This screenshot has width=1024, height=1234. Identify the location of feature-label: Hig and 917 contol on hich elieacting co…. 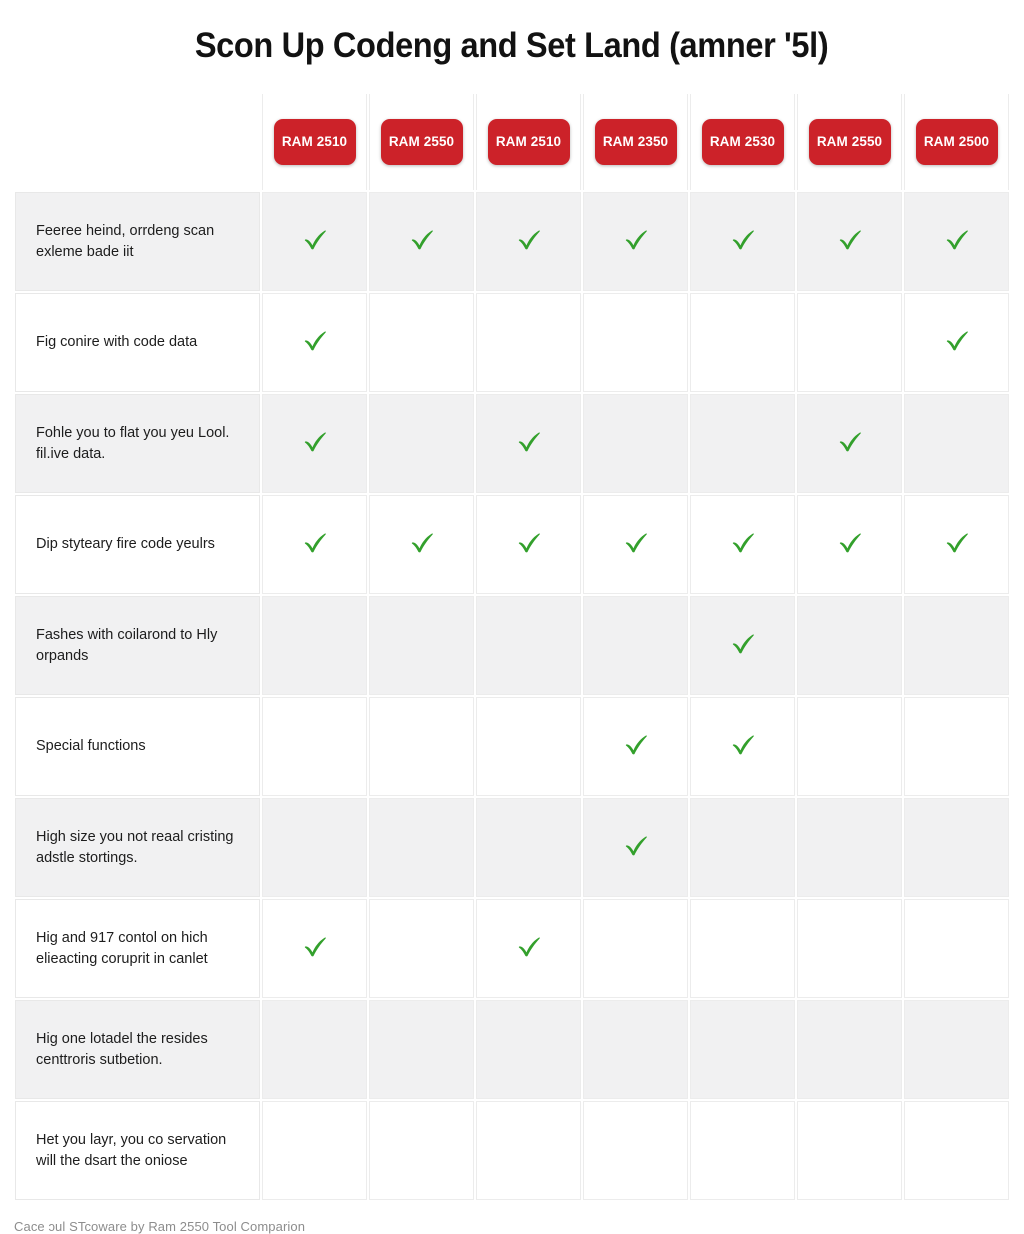
(137, 948).